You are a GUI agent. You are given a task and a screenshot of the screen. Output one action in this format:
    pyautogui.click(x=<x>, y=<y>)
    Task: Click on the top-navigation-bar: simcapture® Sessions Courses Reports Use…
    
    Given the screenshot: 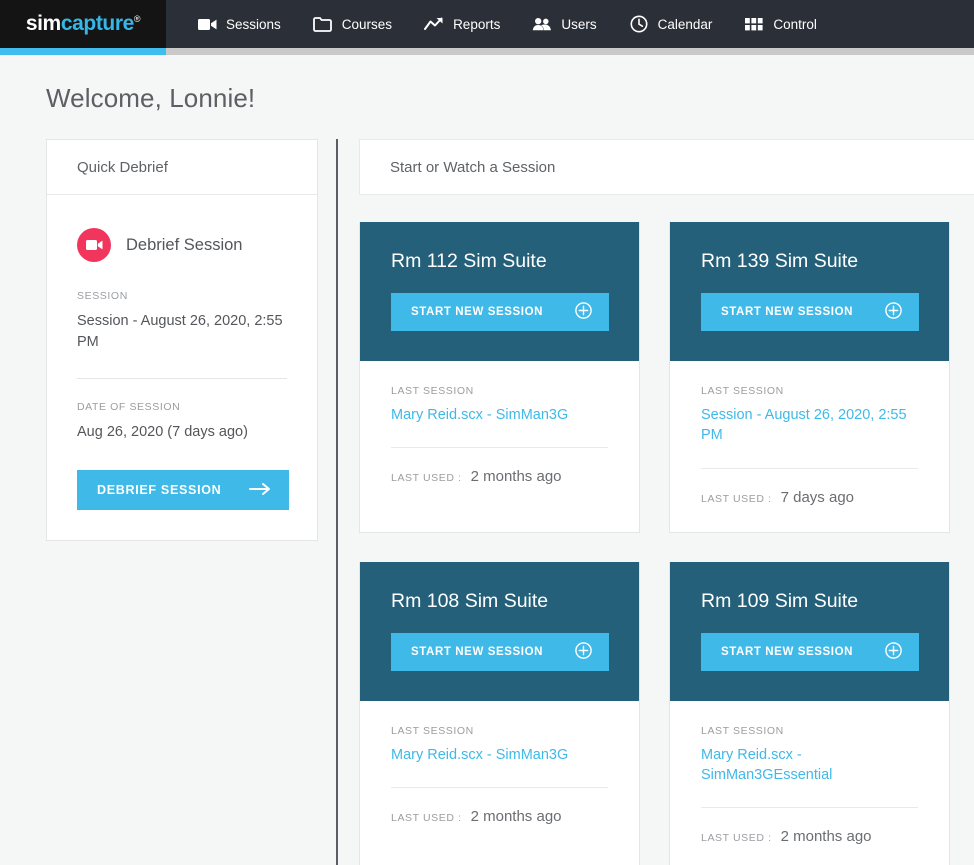 What is the action you would take?
    pyautogui.click(x=487, y=27)
    